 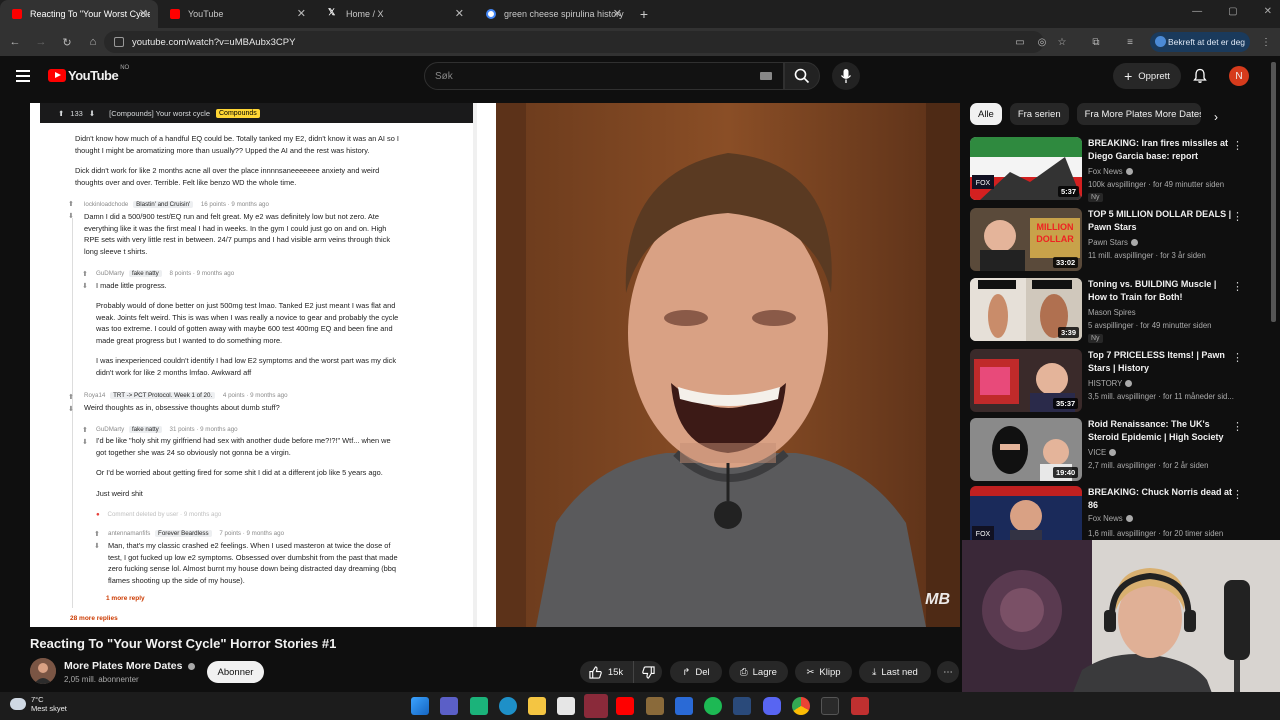 I want to click on rec-stats: 11 mill. avspillinger · for 3 år siden, so click(x=1147, y=255).